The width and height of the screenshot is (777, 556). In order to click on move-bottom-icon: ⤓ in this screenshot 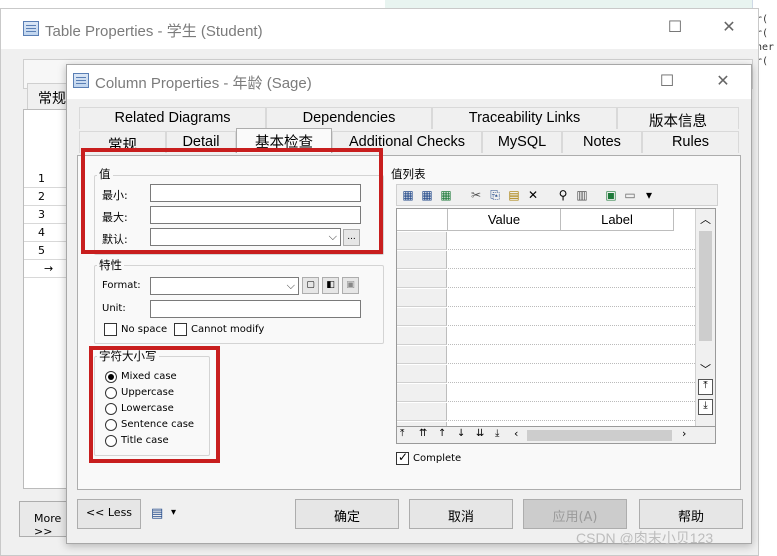, I will do `click(497, 433)`.